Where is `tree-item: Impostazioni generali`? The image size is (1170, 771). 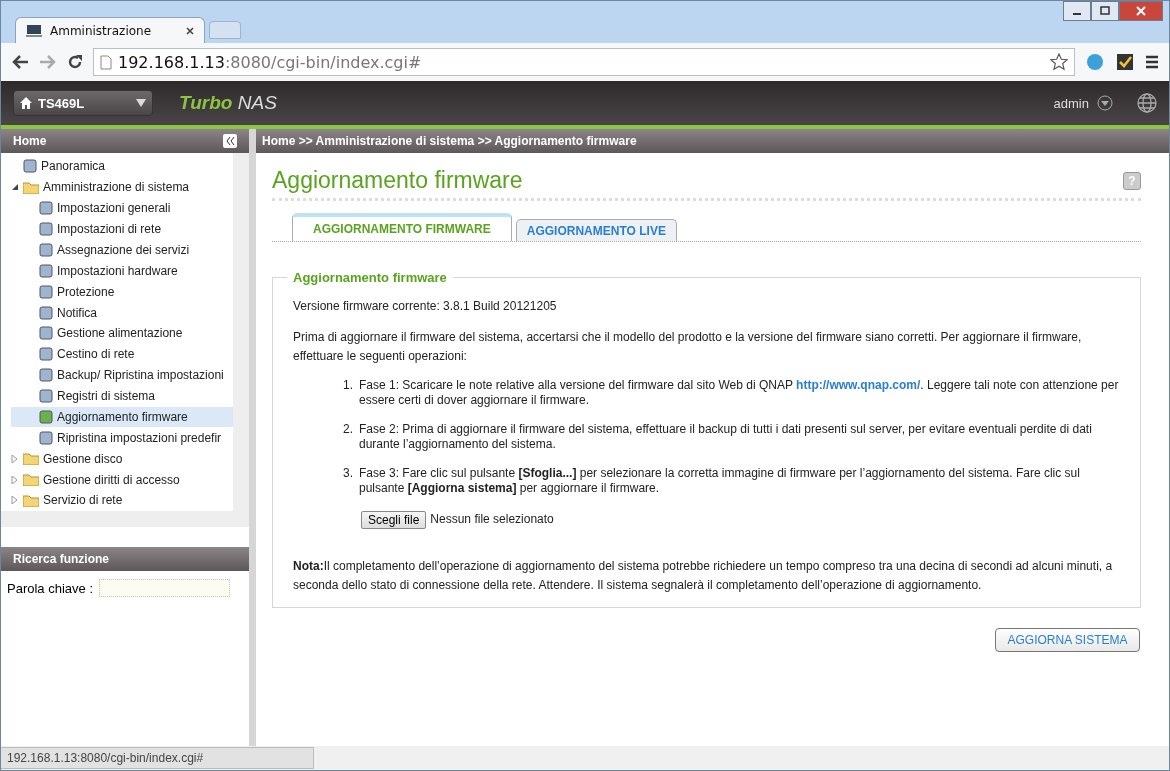
tree-item: Impostazioni generali is located at coordinates (122, 208).